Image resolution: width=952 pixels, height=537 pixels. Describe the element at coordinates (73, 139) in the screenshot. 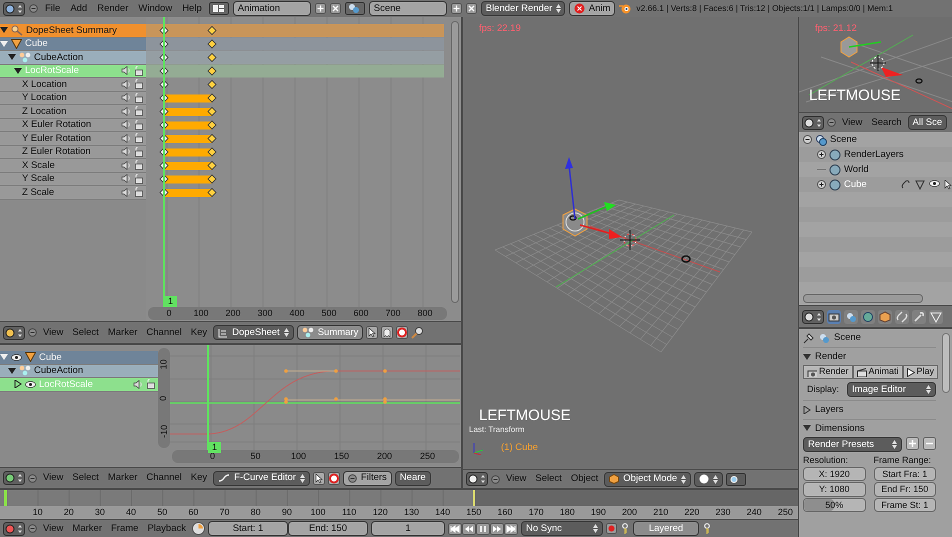

I see `channel-row: Y Euler Rotation` at that location.